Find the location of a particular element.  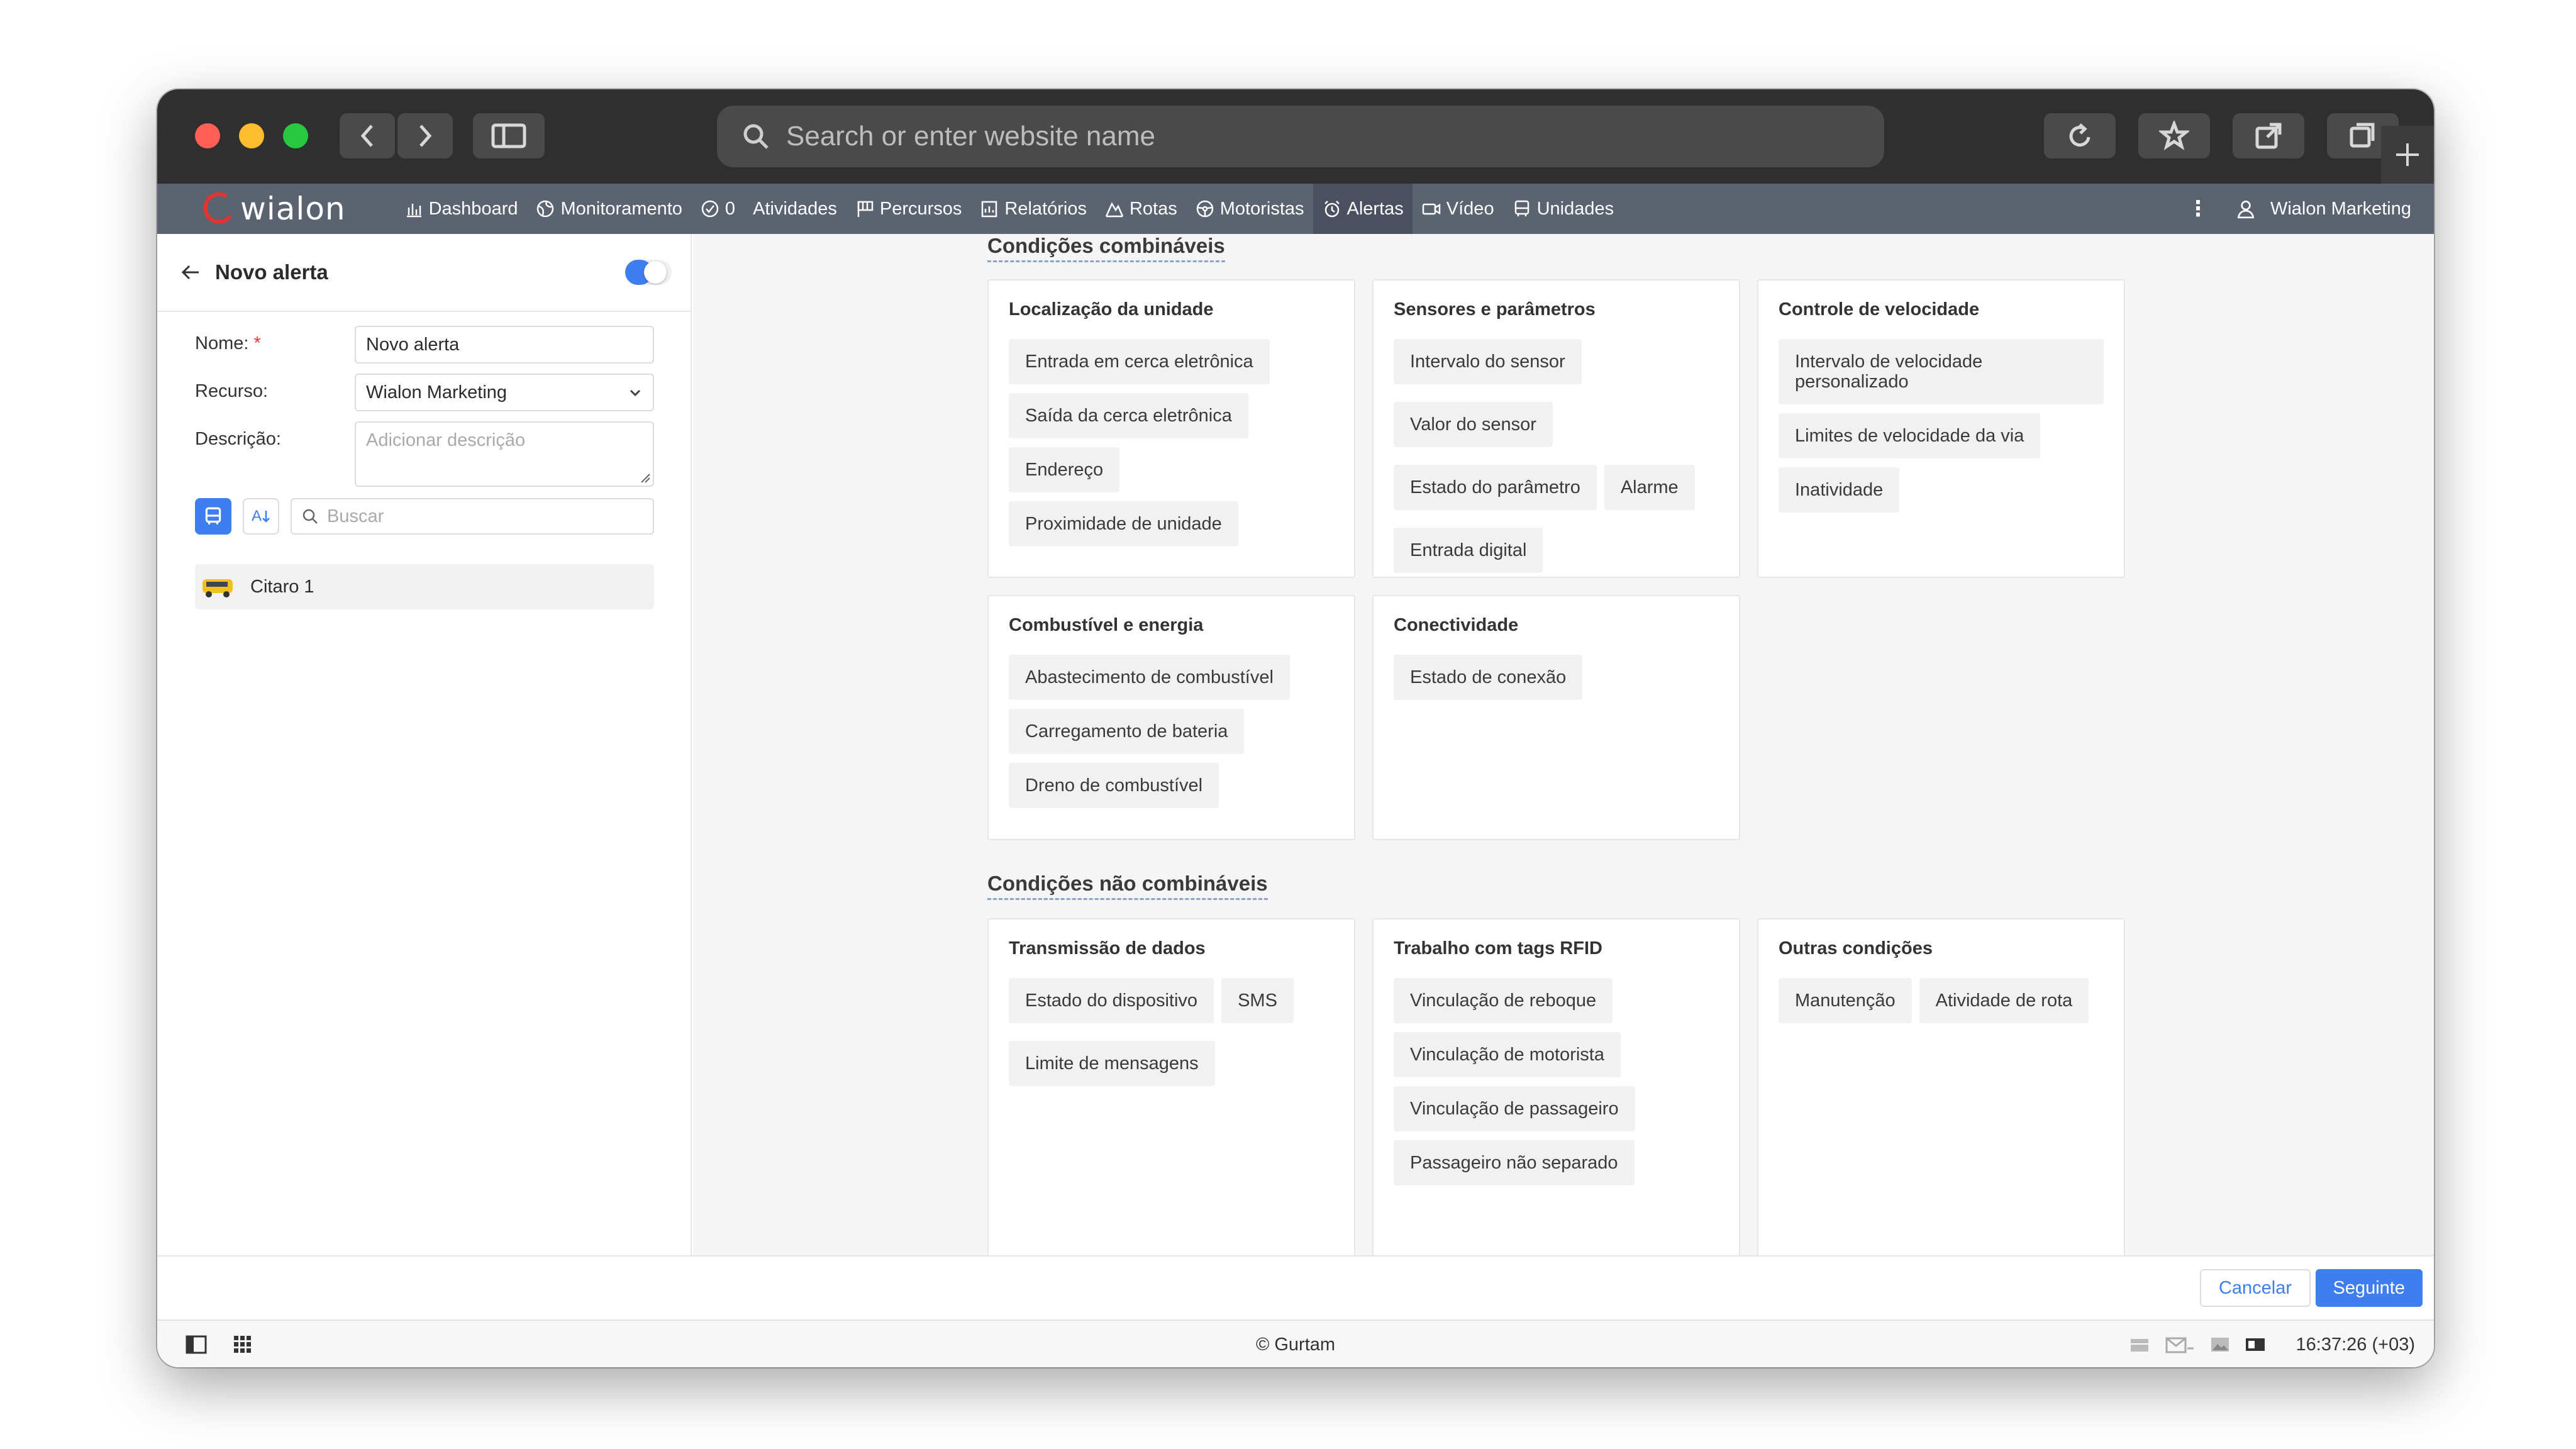

bookmark-button is located at coordinates (2174, 135).